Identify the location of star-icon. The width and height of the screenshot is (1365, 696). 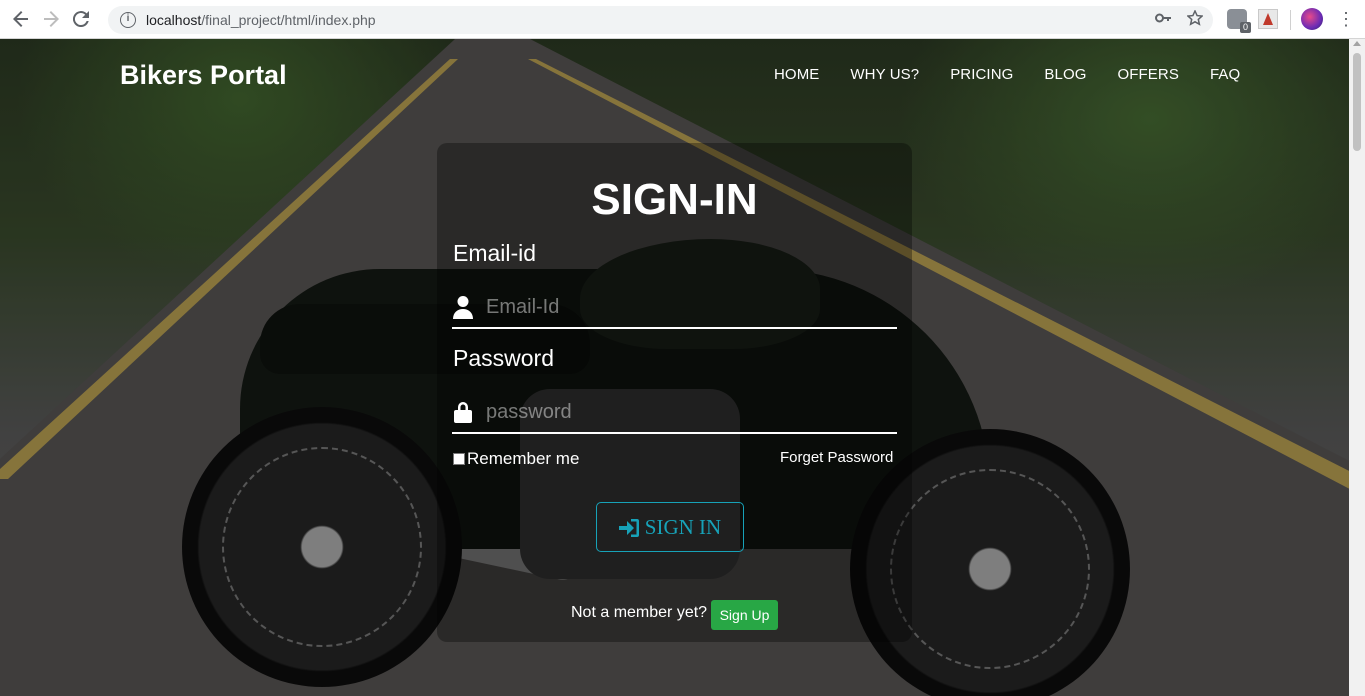
(1195, 20).